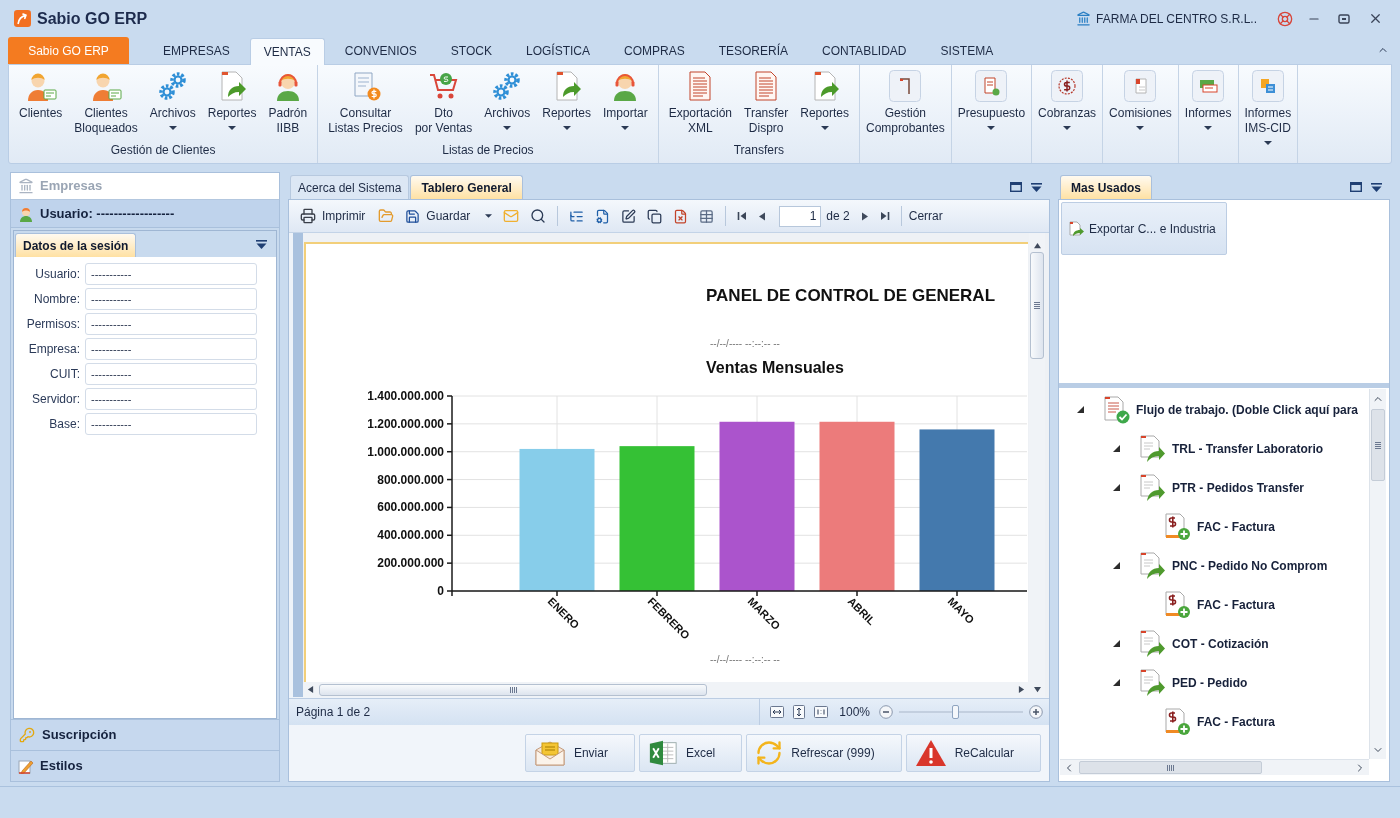 The width and height of the screenshot is (1400, 818). What do you see at coordinates (655, 216) in the screenshot?
I see `copy-icon` at bounding box center [655, 216].